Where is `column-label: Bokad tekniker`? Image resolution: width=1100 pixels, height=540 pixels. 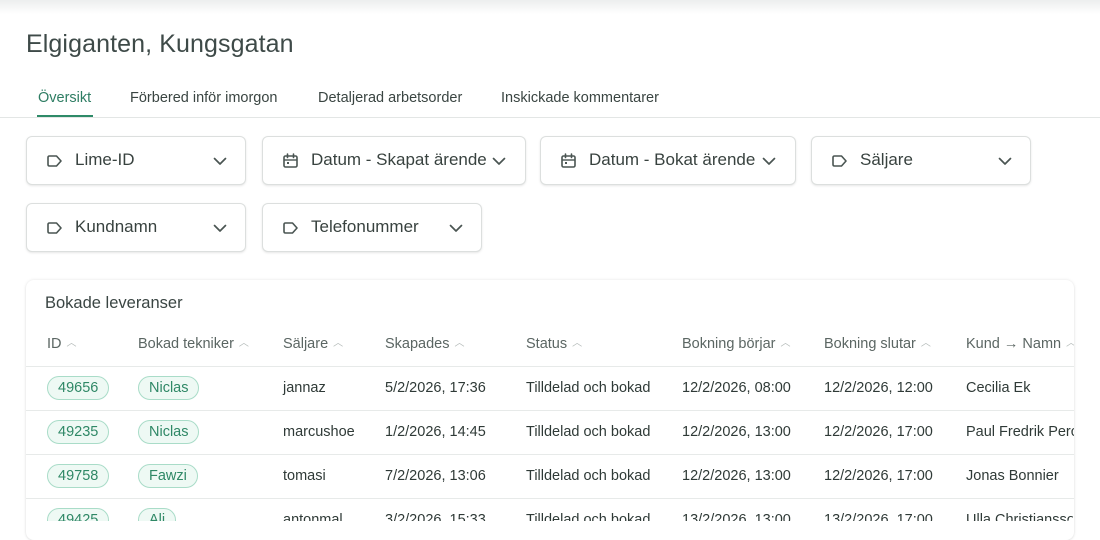
column-label: Bokad tekniker is located at coordinates (186, 344).